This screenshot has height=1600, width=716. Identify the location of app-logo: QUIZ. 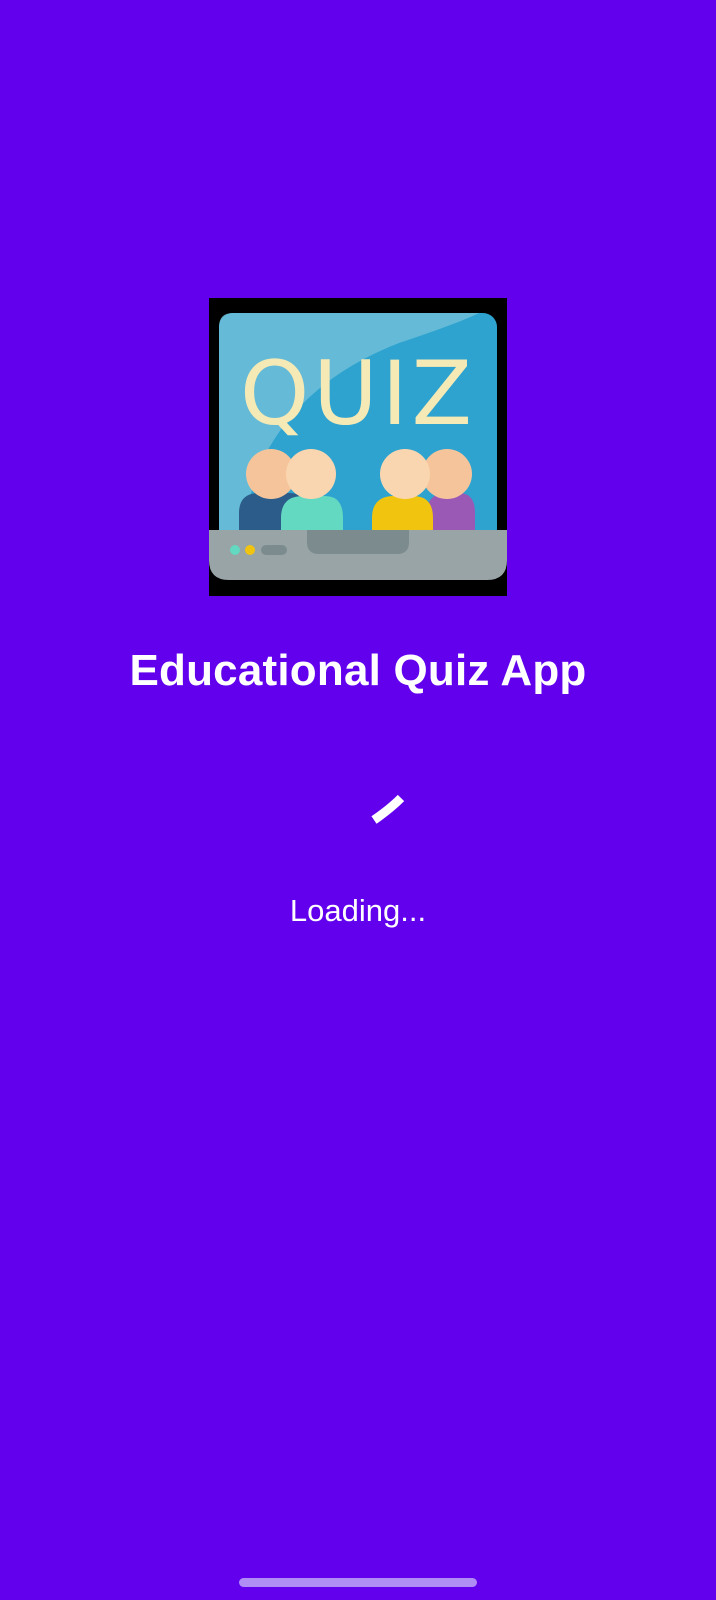
(358, 447).